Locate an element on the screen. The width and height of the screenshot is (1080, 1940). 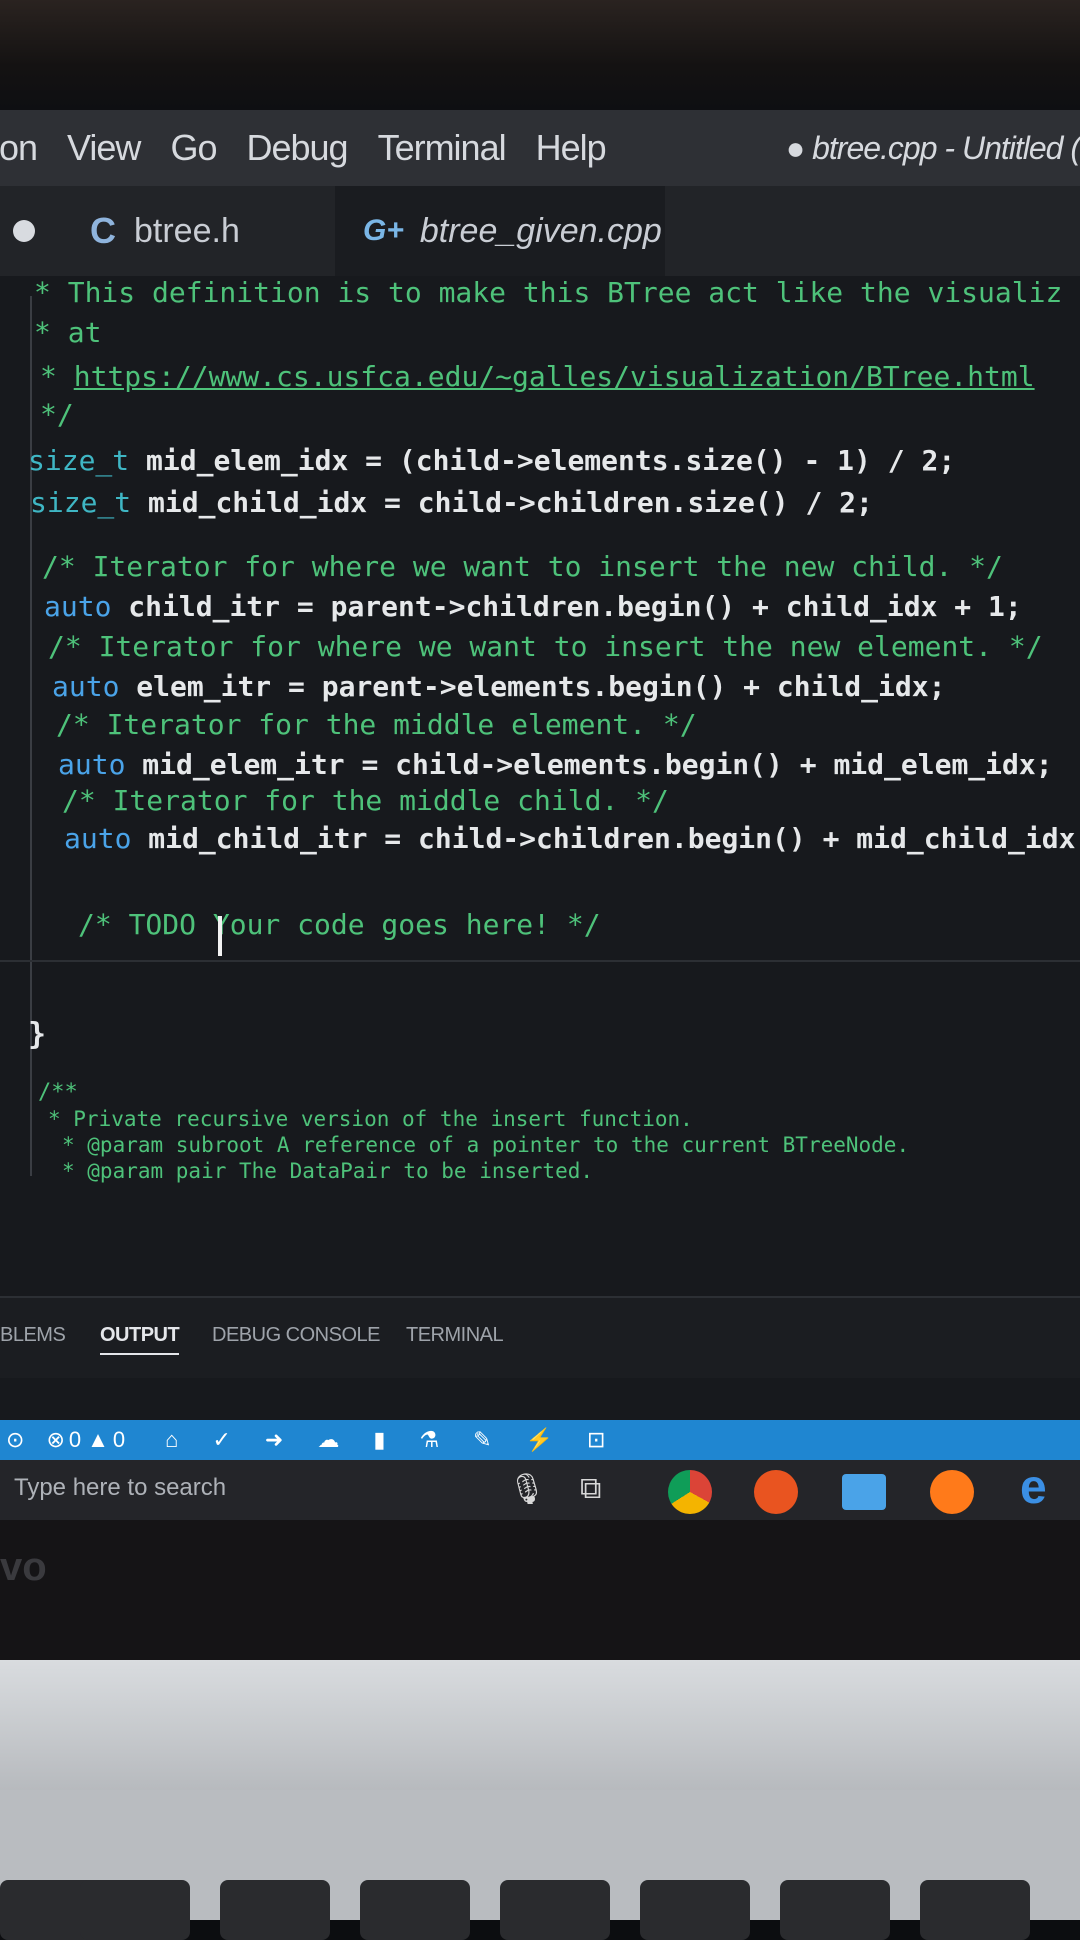
c-file-icon: C is located at coordinates (103, 230).